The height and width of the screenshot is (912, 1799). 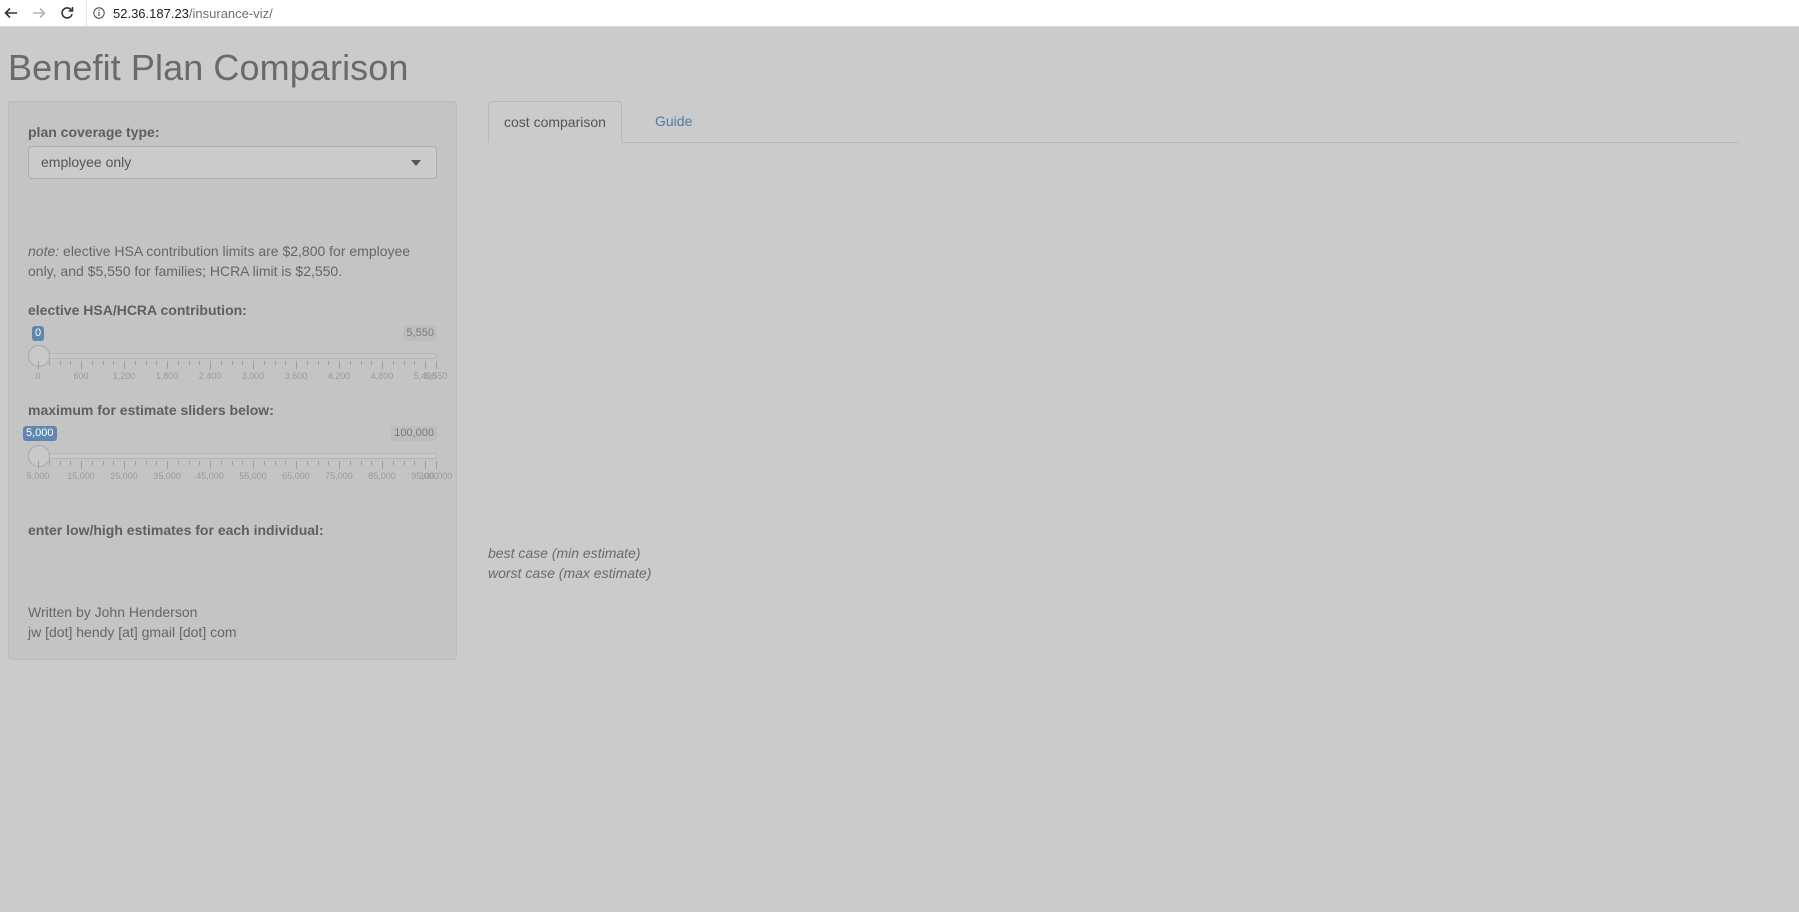 I want to click on coverage-type-select: employee only, so click(x=232, y=162).